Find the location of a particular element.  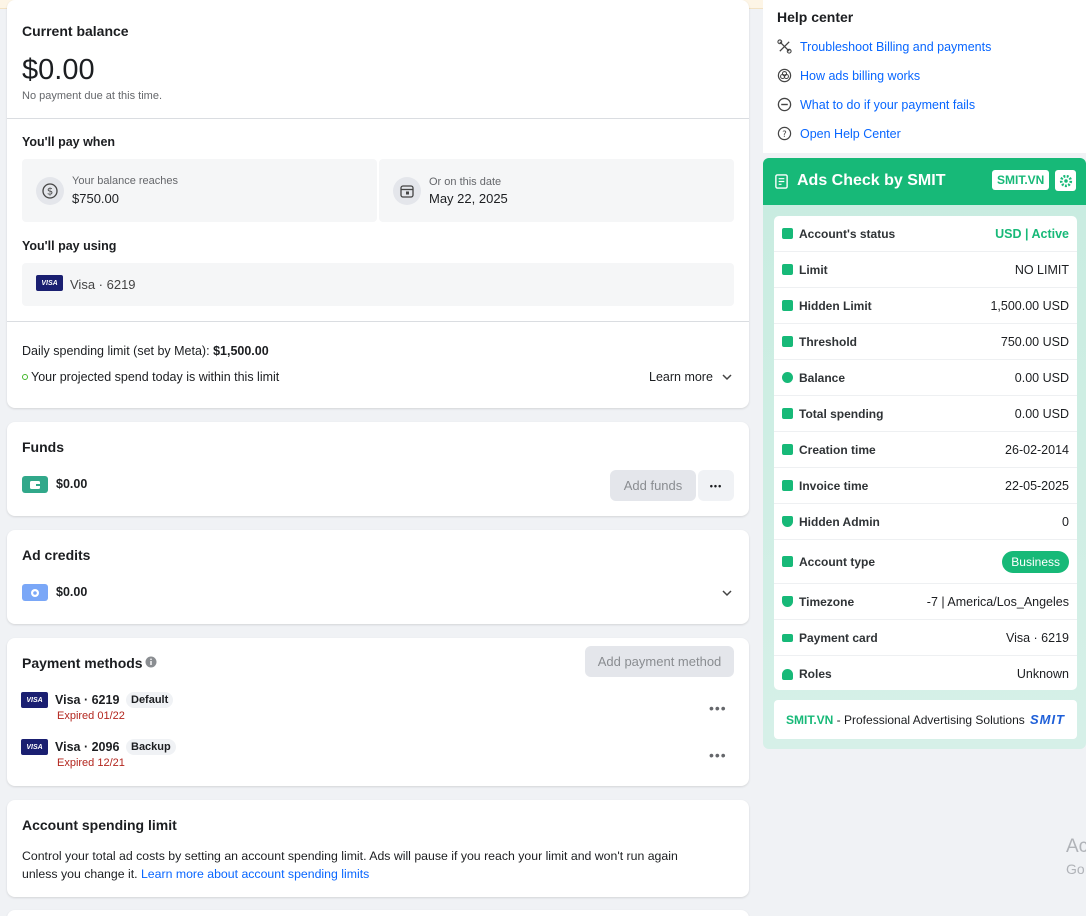

card-name: Visa · 6219 is located at coordinates (87, 700).